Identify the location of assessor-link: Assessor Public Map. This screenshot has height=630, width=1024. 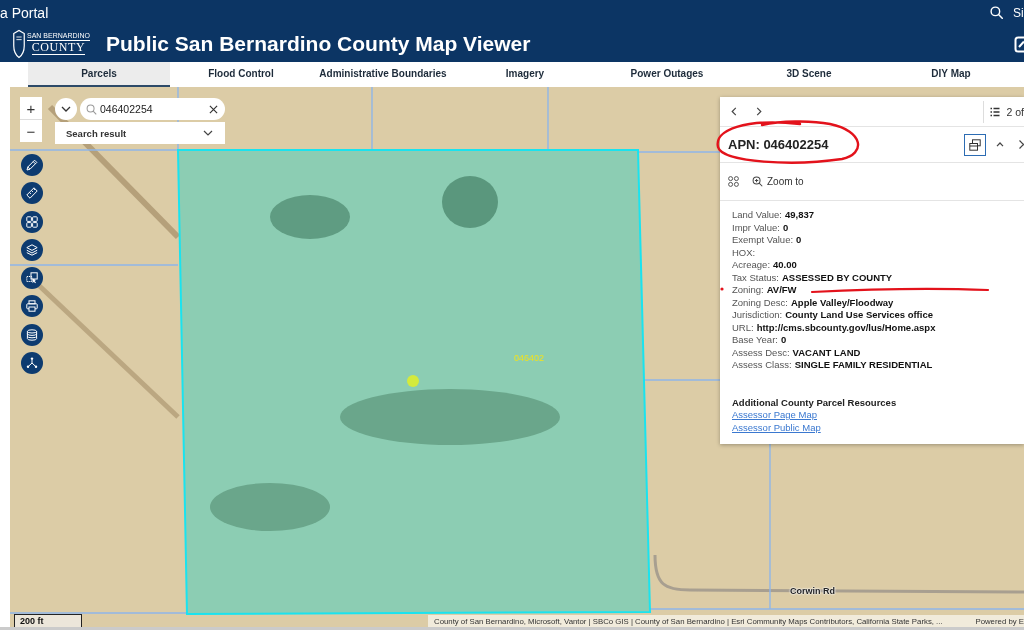
(776, 427).